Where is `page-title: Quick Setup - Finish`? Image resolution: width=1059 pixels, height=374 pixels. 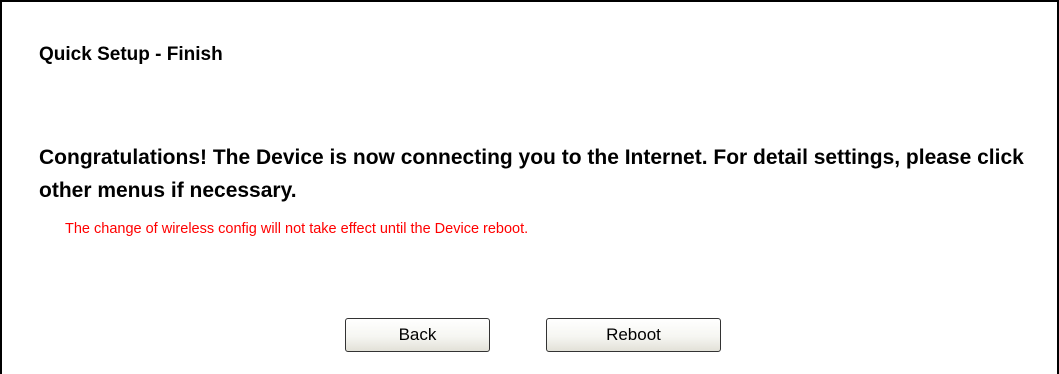 page-title: Quick Setup - Finish is located at coordinates (131, 54).